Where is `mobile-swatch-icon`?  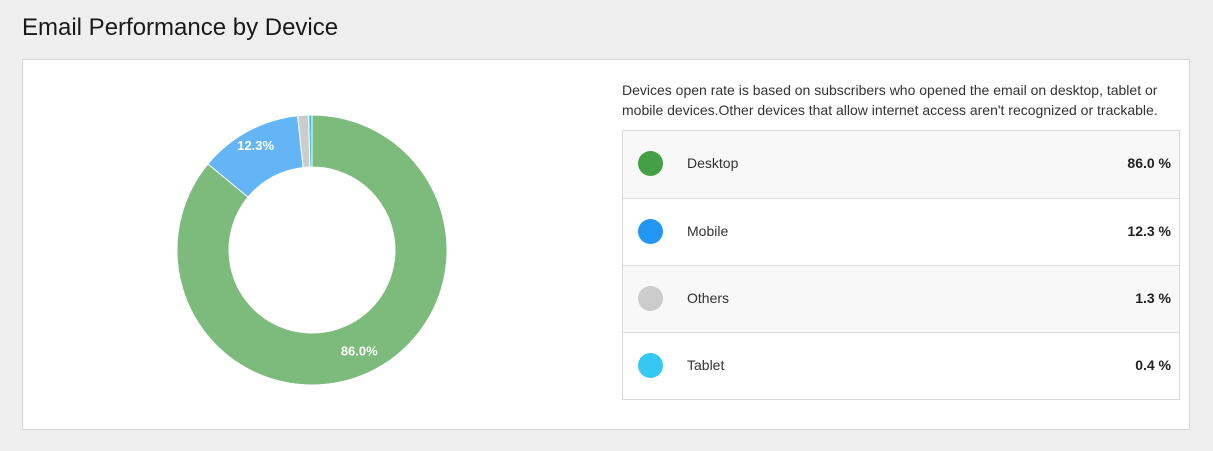
mobile-swatch-icon is located at coordinates (650, 231).